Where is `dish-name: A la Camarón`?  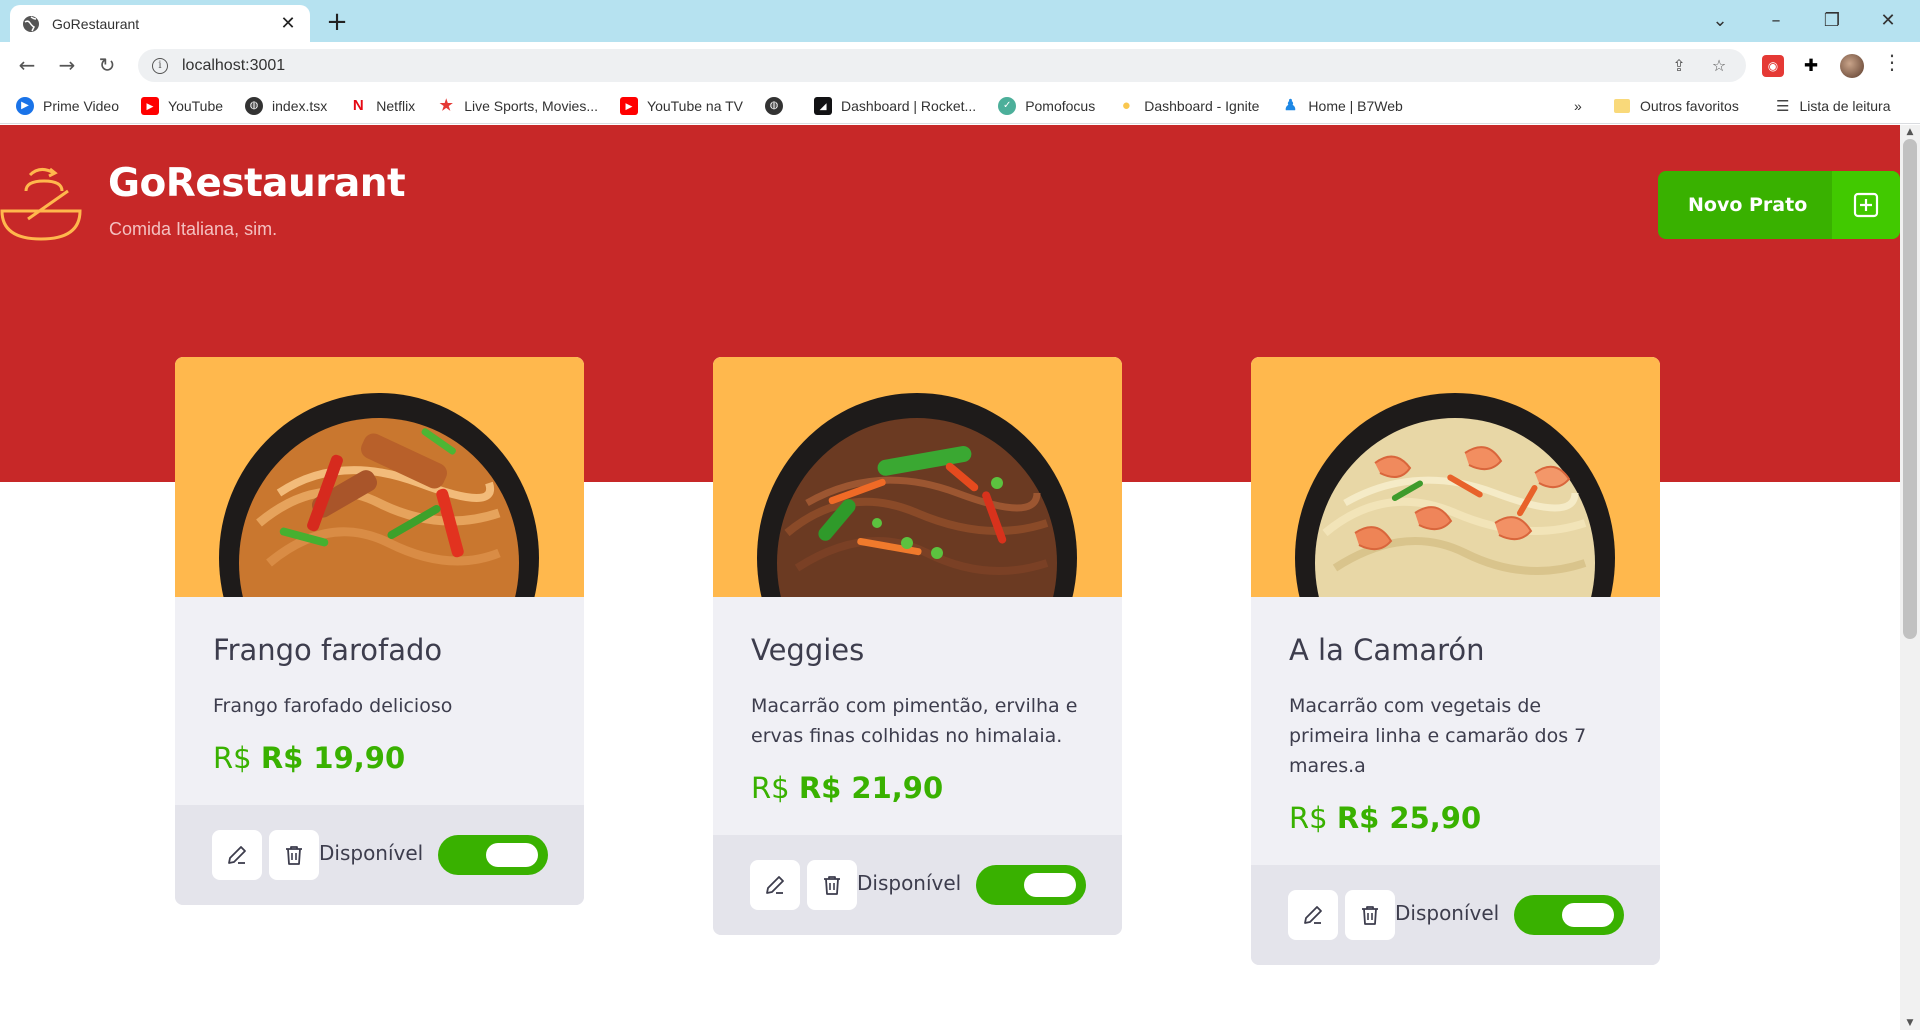
dish-name: A la Camarón is located at coordinates (1387, 650).